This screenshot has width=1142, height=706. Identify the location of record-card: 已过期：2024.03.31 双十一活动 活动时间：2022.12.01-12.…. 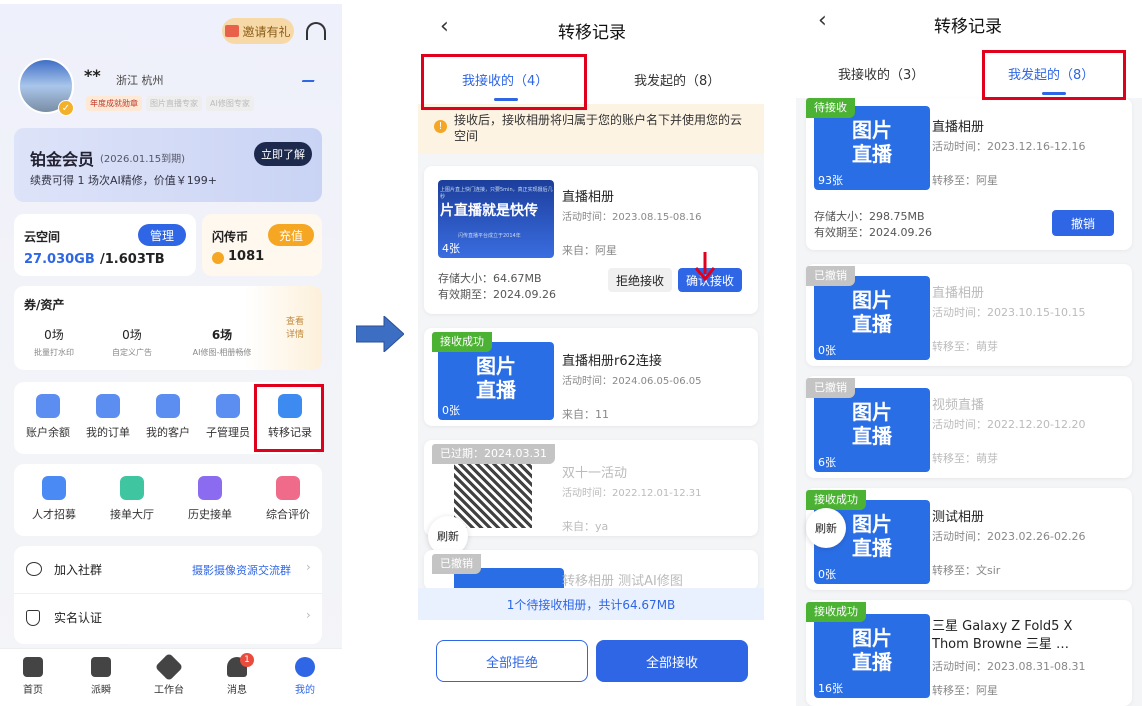
(591, 488).